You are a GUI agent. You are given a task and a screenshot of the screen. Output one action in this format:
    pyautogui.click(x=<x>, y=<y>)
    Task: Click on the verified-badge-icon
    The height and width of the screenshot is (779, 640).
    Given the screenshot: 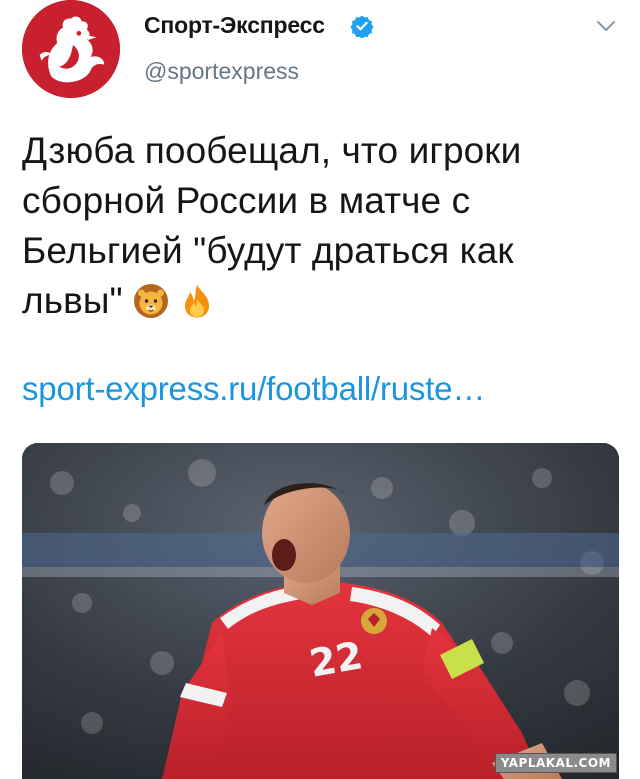 What is the action you would take?
    pyautogui.click(x=362, y=26)
    